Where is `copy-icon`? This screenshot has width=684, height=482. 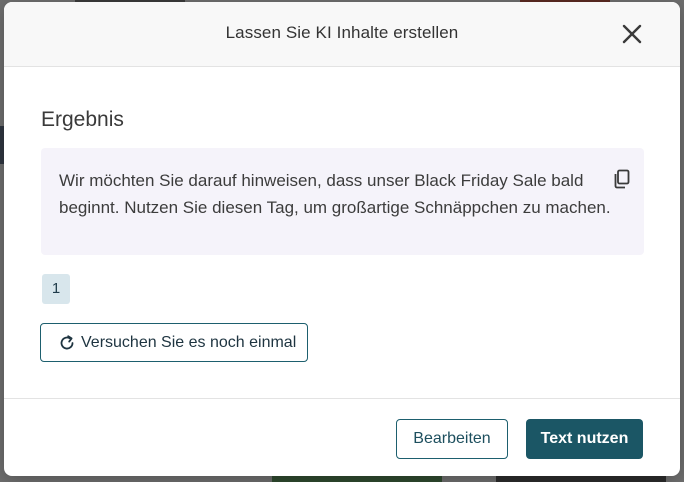
copy-icon is located at coordinates (622, 179).